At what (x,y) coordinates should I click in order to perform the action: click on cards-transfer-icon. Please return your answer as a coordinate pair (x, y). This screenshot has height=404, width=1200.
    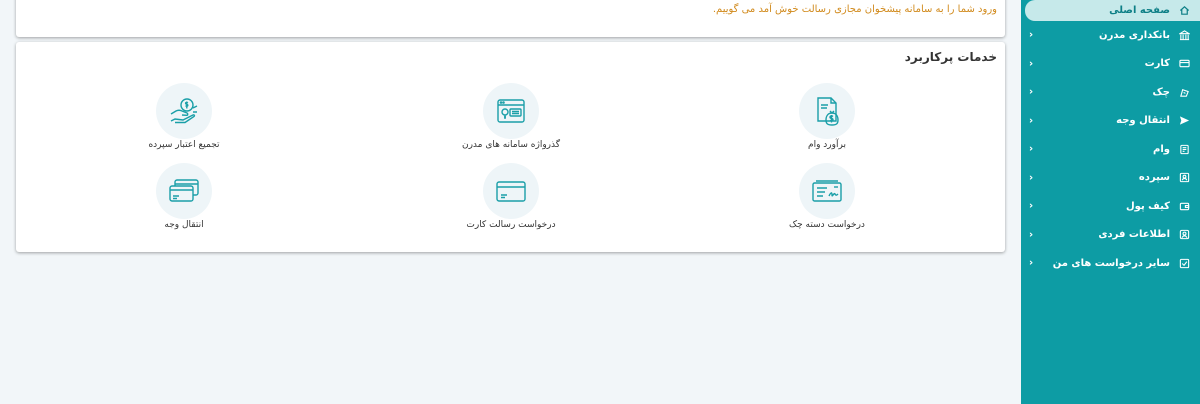
    Looking at the image, I should click on (184, 191).